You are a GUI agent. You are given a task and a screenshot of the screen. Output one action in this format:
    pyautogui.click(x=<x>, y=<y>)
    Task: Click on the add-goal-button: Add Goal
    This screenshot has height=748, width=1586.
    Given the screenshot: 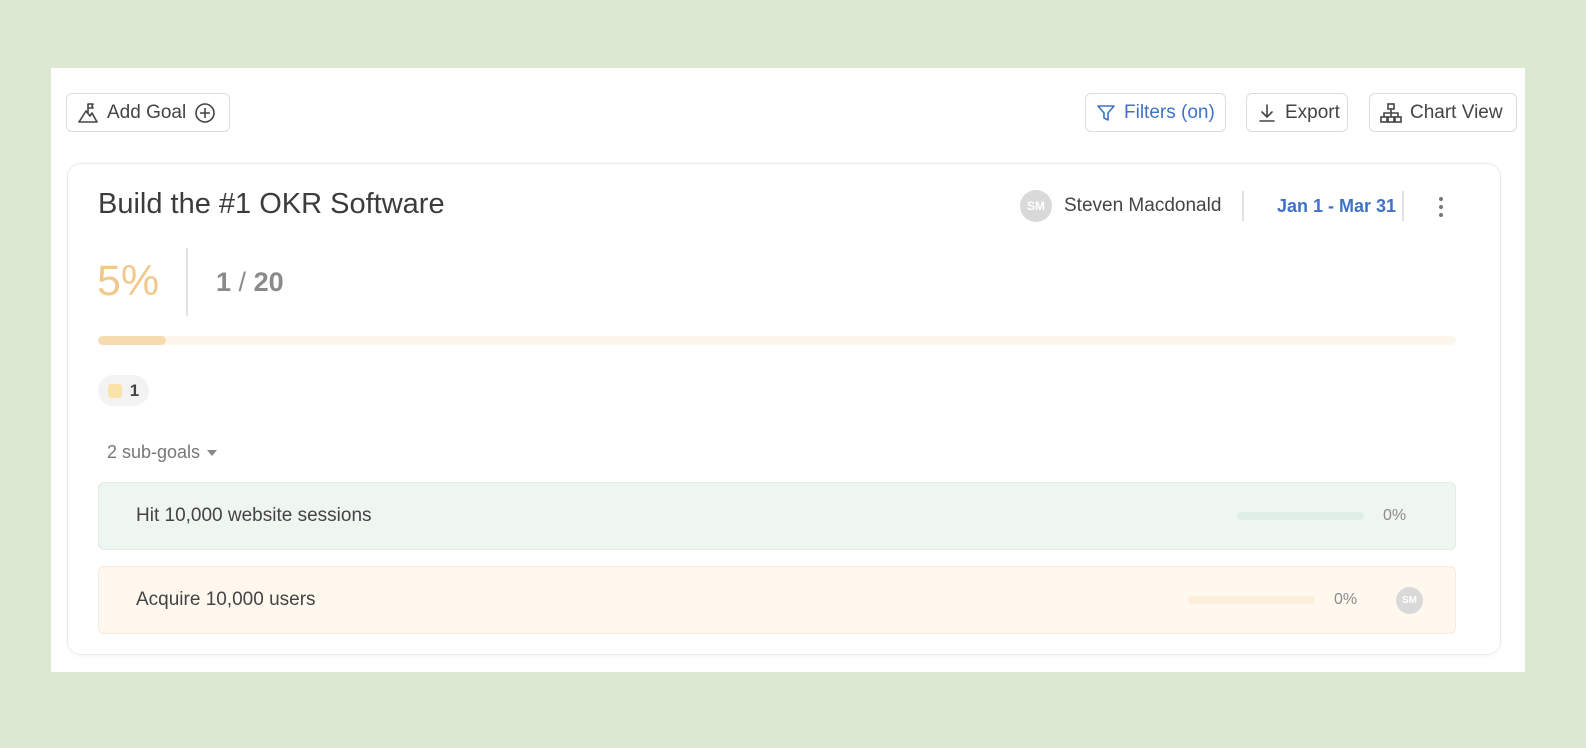 What is the action you would take?
    pyautogui.click(x=148, y=112)
    